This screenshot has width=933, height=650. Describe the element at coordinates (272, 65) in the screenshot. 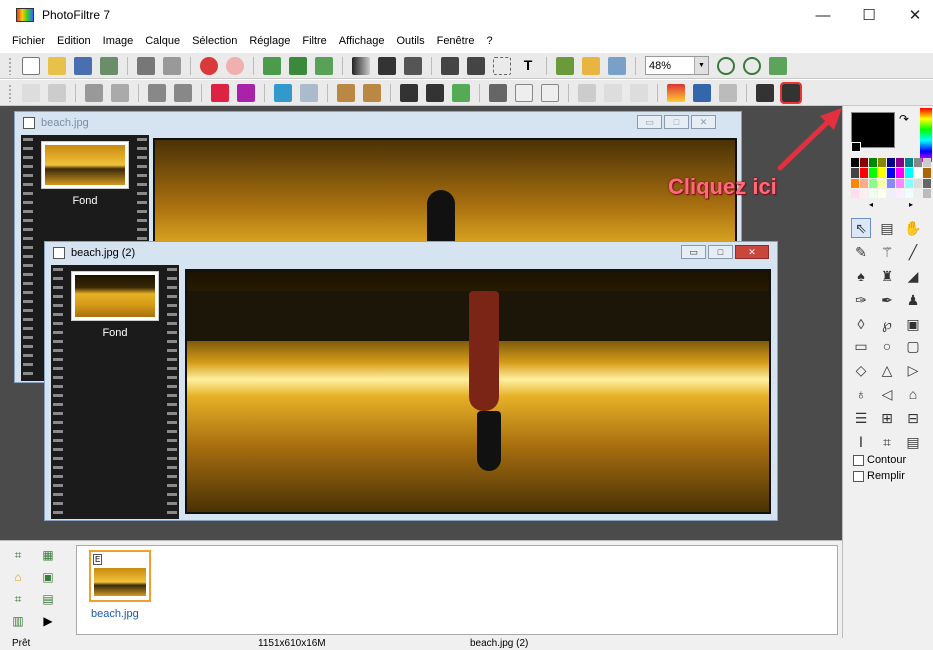

I see `copy-icon` at that location.